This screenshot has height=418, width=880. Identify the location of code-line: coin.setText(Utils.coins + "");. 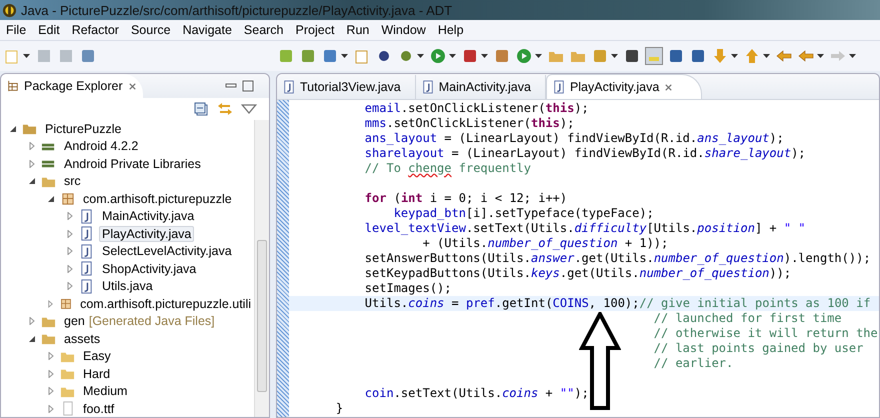
(476, 393).